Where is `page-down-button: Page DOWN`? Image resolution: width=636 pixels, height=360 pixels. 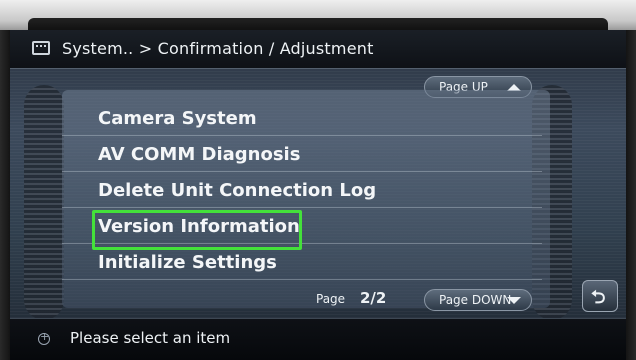 page-down-button: Page DOWN is located at coordinates (478, 300).